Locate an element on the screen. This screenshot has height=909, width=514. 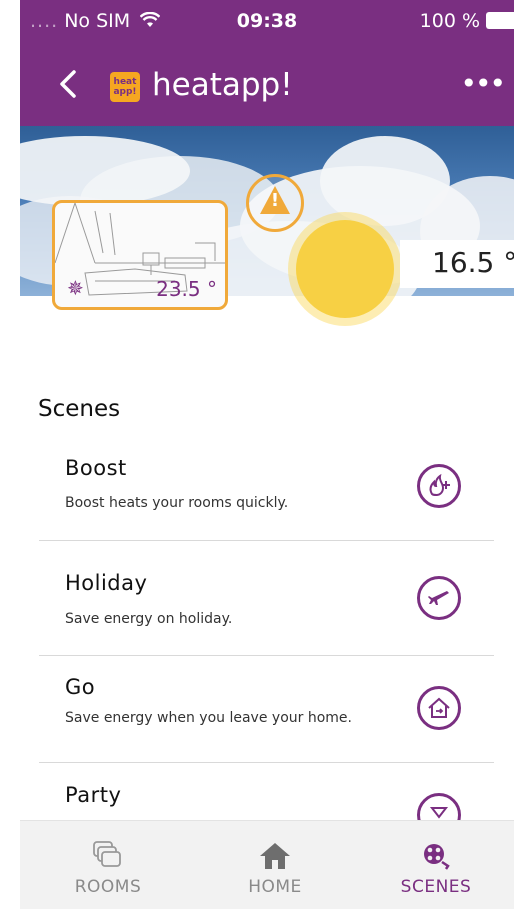
scene-item-go: Go Save energy when you leave your home. is located at coordinates (266, 719).